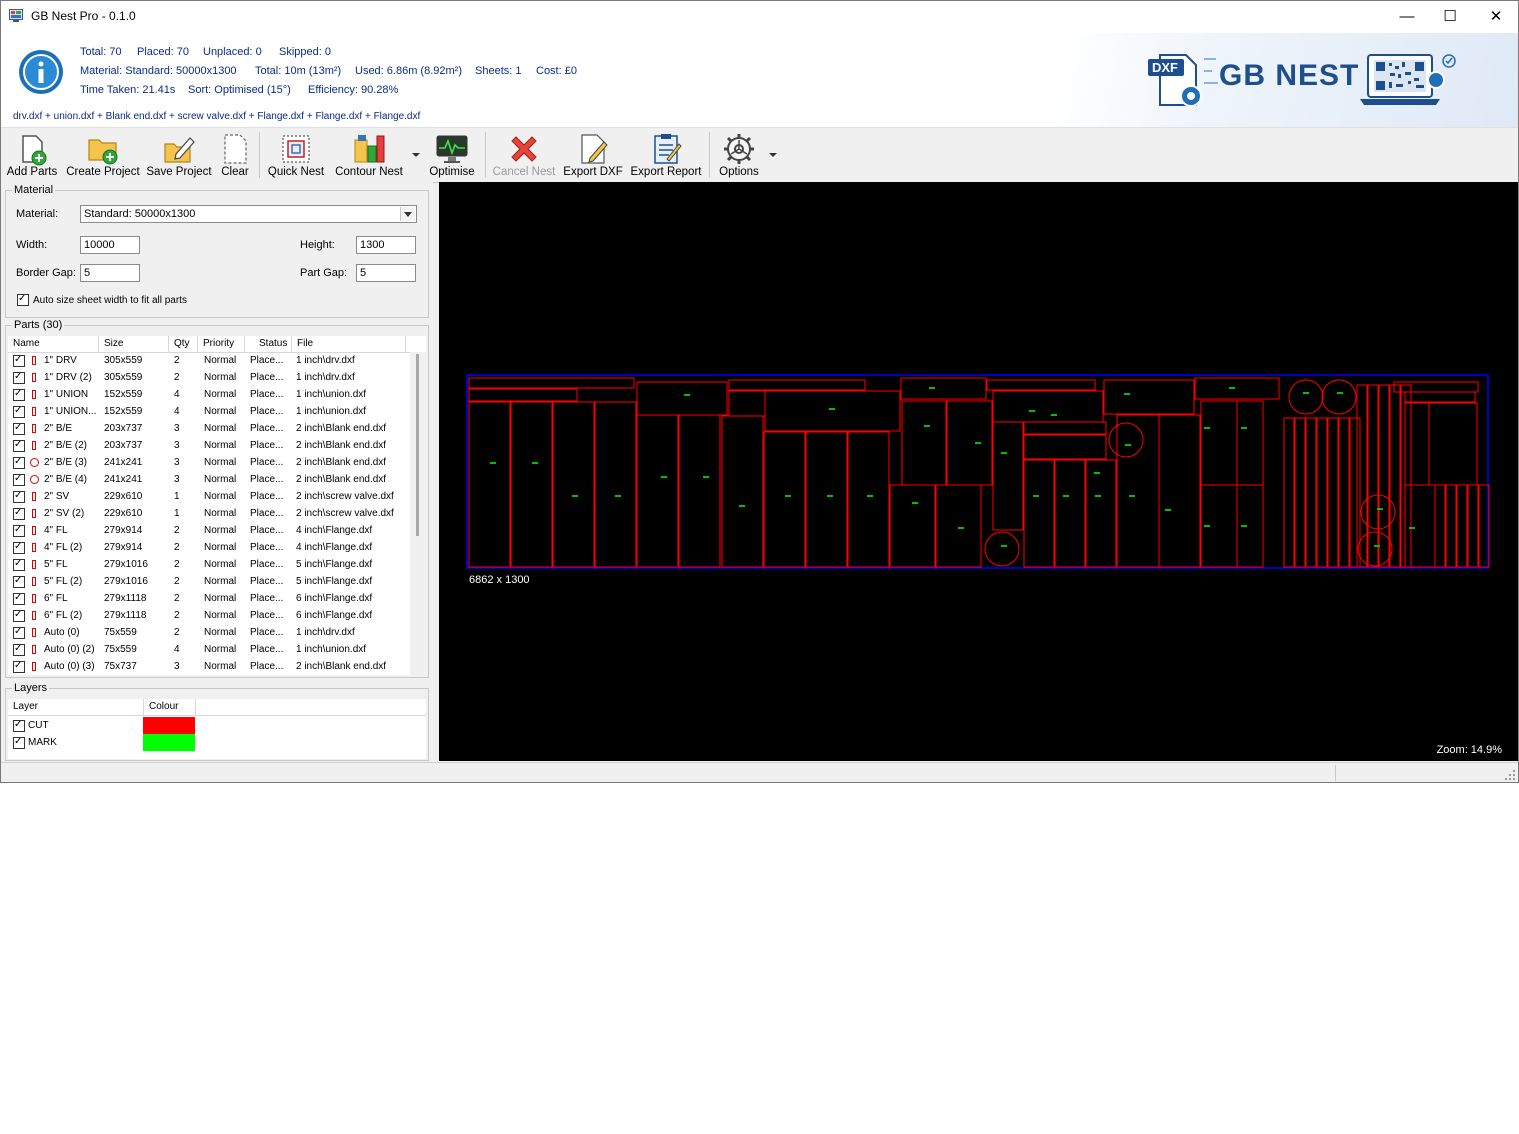 The image size is (1519, 1134). Describe the element at coordinates (57, 496) in the screenshot. I see `part-name: 2" SV` at that location.